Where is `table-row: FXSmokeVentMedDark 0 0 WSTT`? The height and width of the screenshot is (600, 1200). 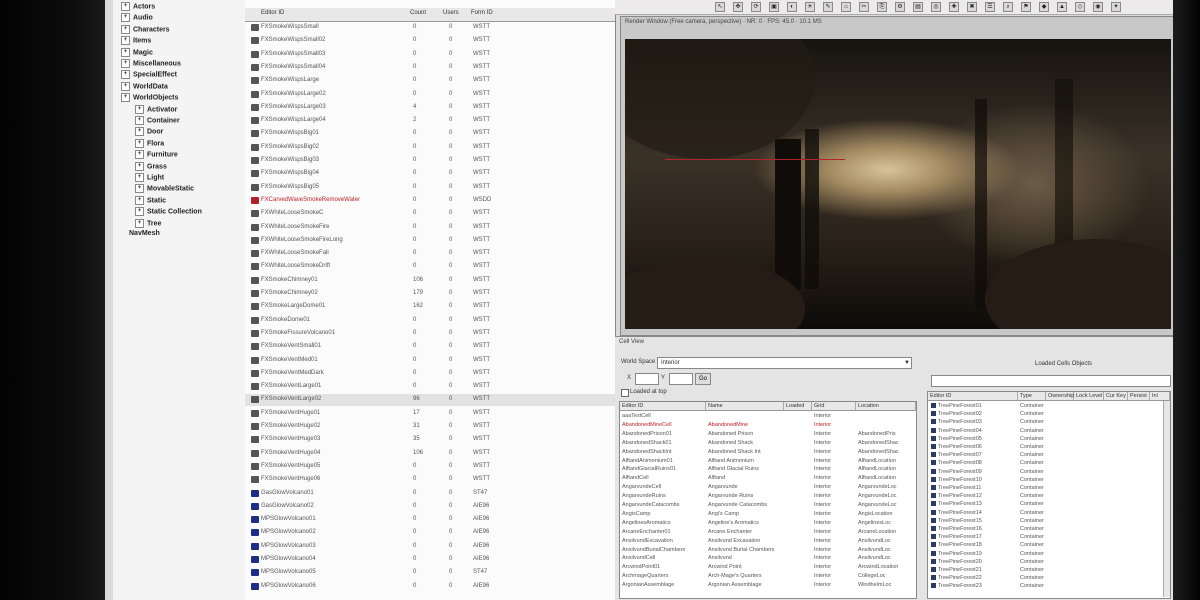 table-row: FXSmokeVentMedDark 0 0 WSTT is located at coordinates (430, 374).